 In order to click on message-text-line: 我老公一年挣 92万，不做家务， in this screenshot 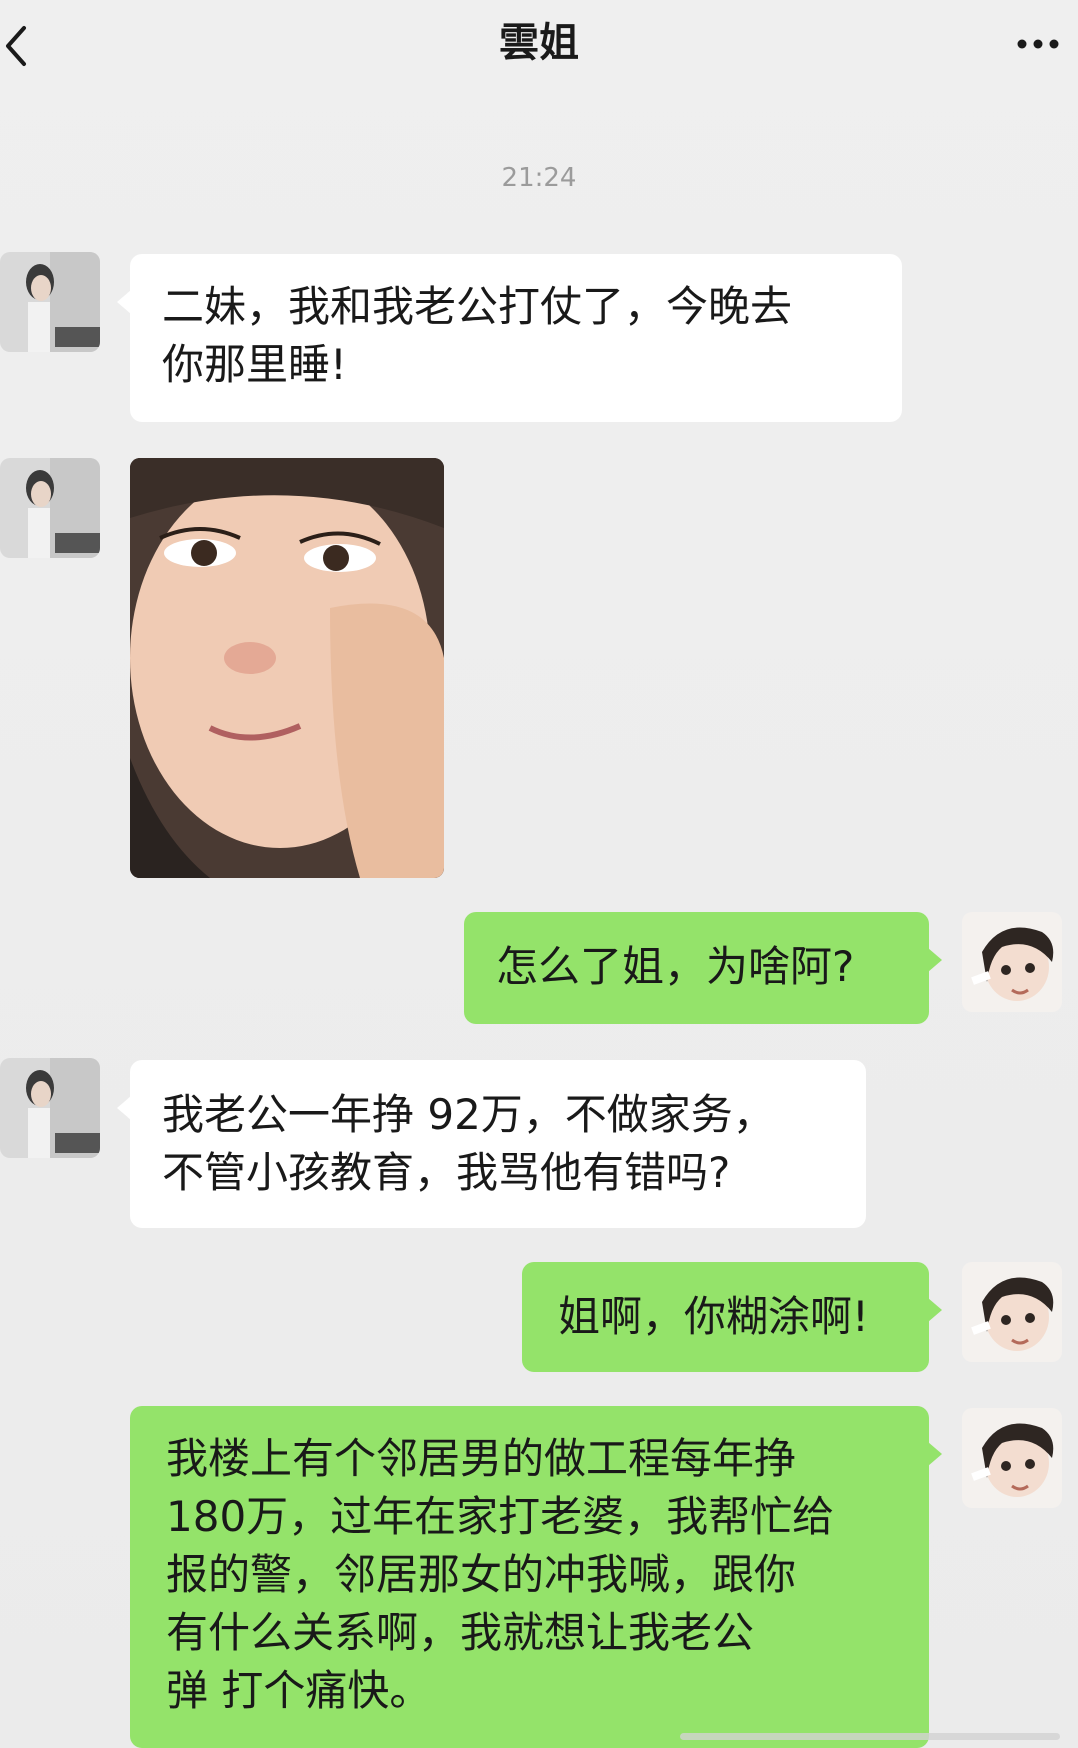, I will do `click(468, 1114)`.